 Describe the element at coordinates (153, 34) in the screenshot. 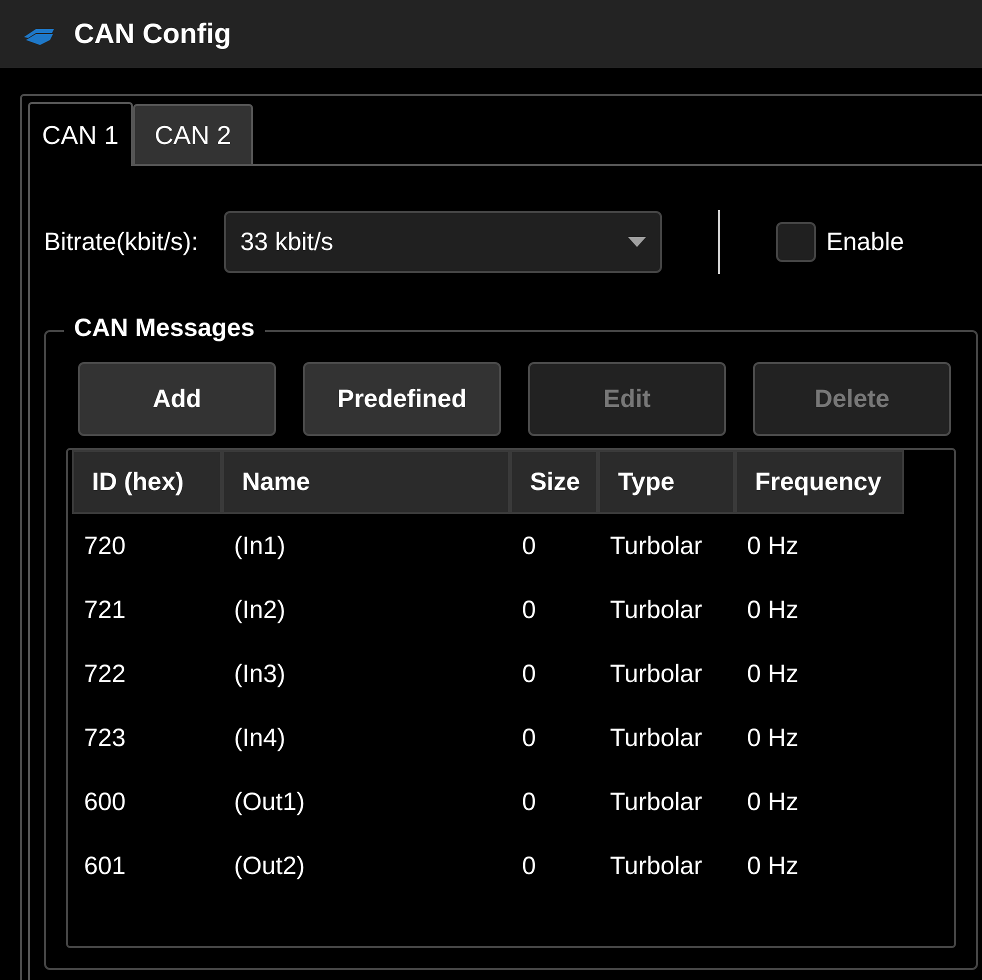

I see `window-title: CAN Config` at that location.